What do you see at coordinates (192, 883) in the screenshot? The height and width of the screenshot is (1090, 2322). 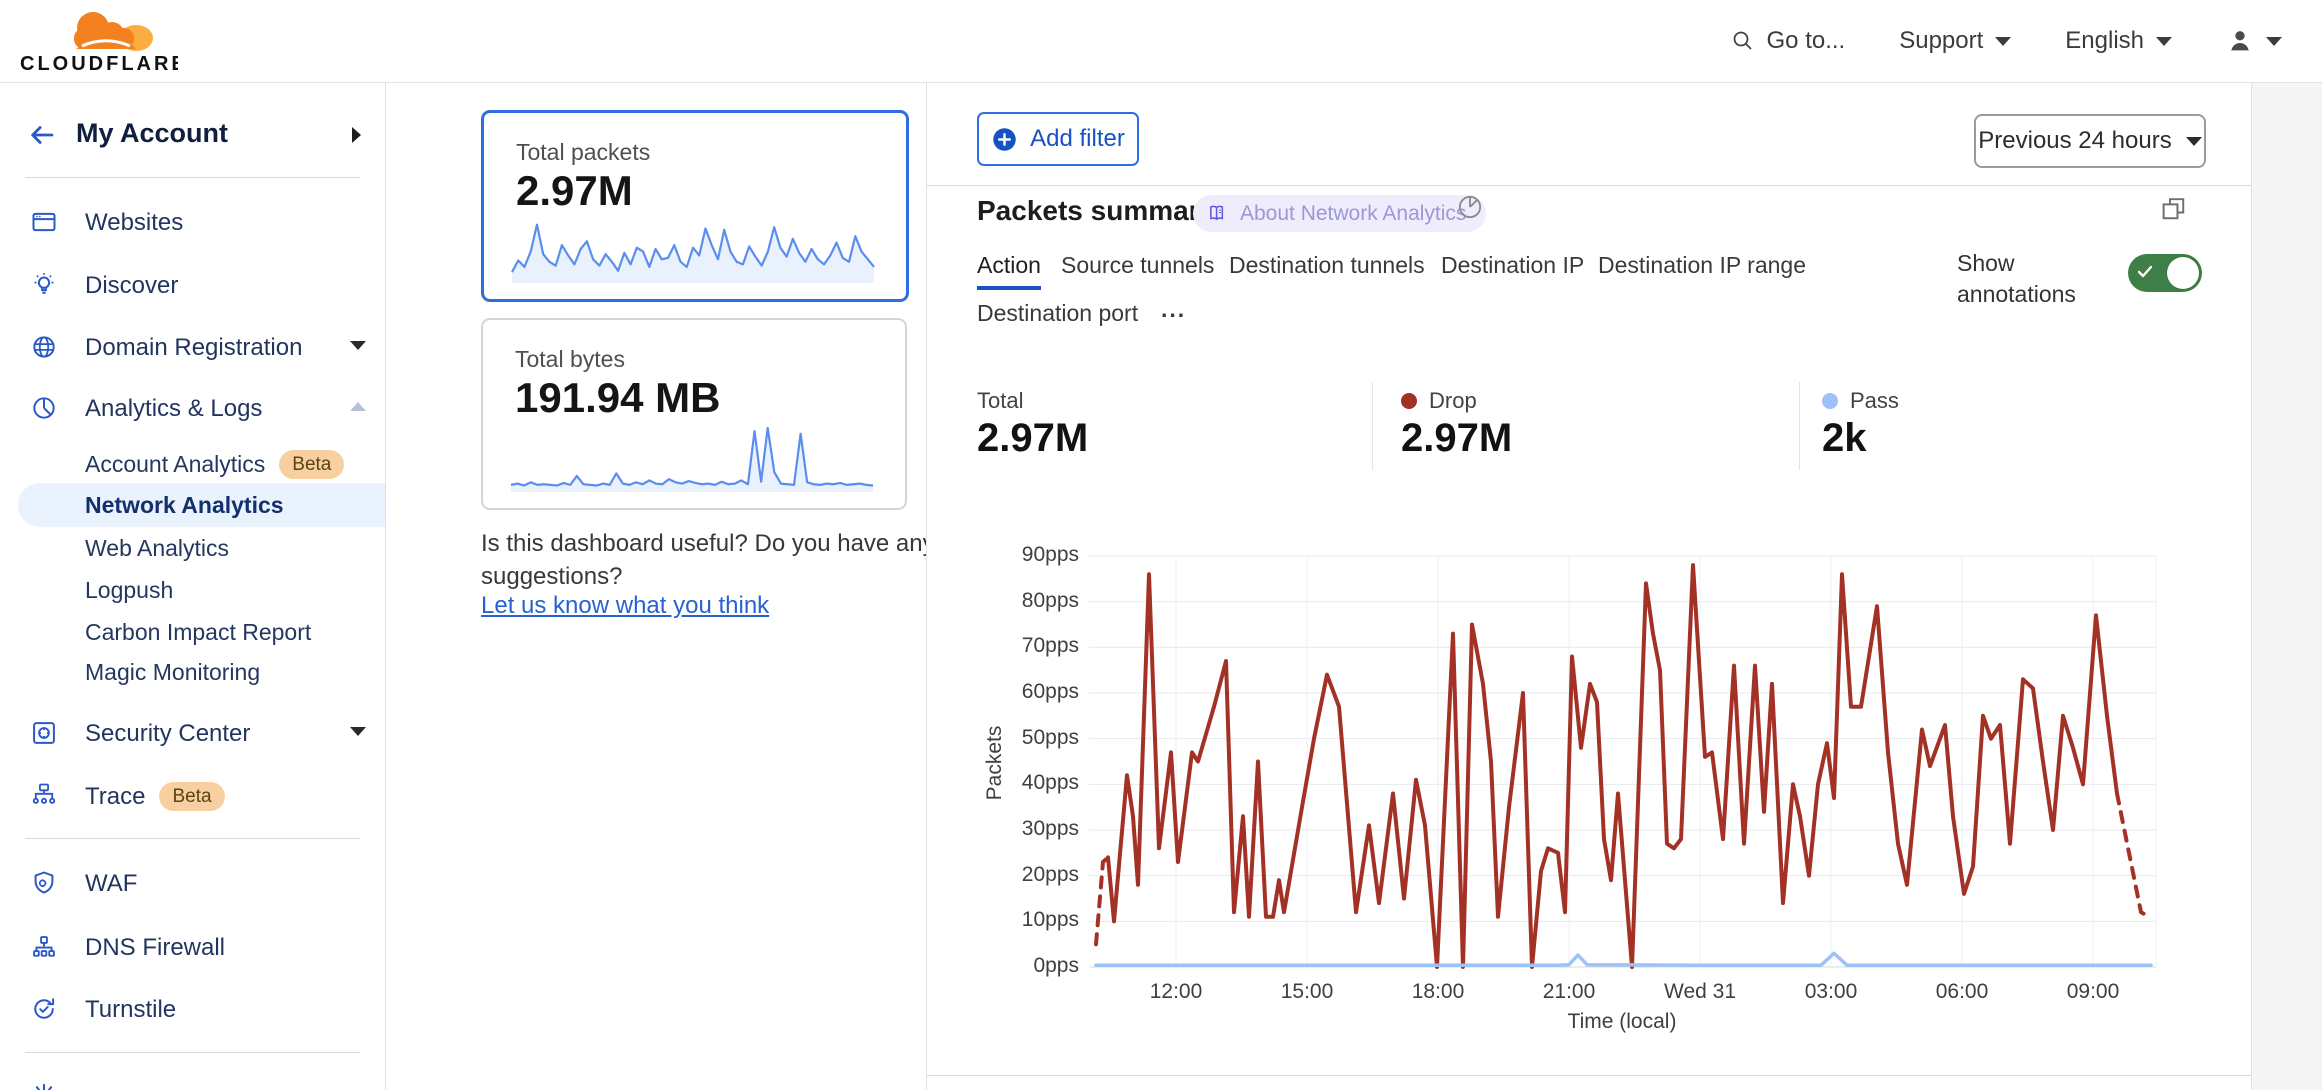 I see `sidebar-item-waf: WAF` at bounding box center [192, 883].